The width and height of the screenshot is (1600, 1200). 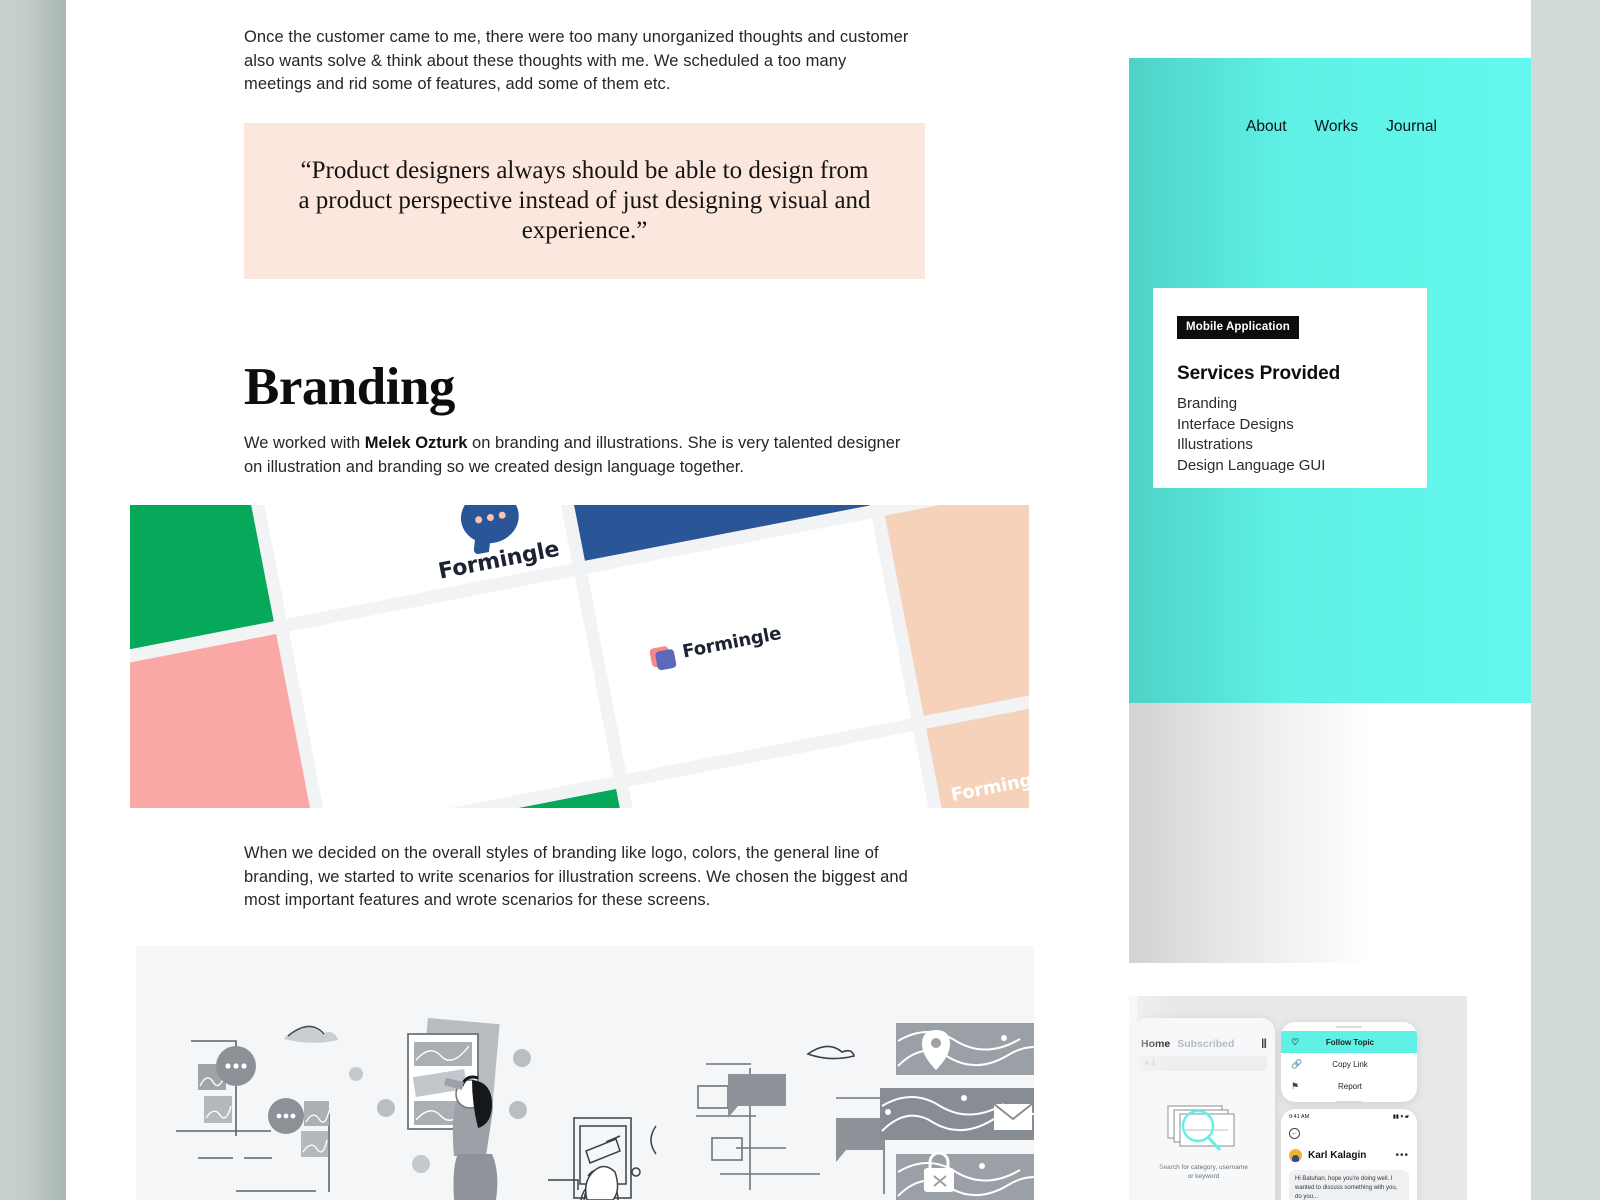 What do you see at coordinates (1400, 1117) in the screenshot?
I see `status-indicators: ▮▮ ▾ ▰` at bounding box center [1400, 1117].